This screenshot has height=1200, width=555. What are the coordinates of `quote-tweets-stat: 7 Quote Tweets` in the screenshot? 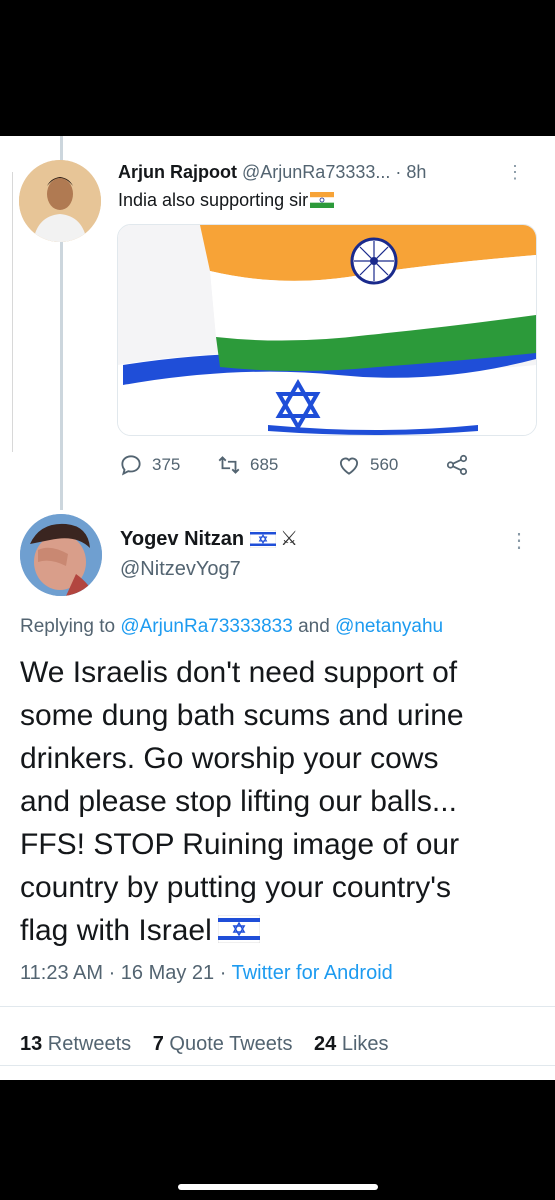 It's located at (223, 1044).